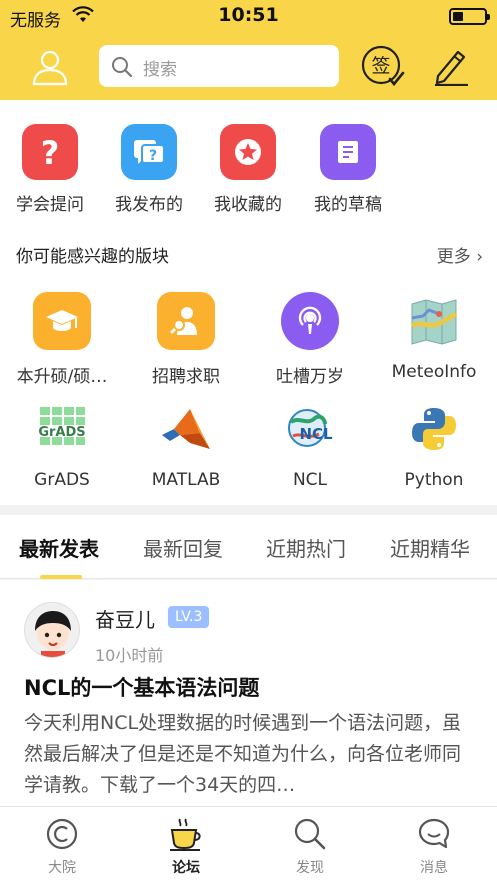  I want to click on more-label: 更多, so click(453, 257).